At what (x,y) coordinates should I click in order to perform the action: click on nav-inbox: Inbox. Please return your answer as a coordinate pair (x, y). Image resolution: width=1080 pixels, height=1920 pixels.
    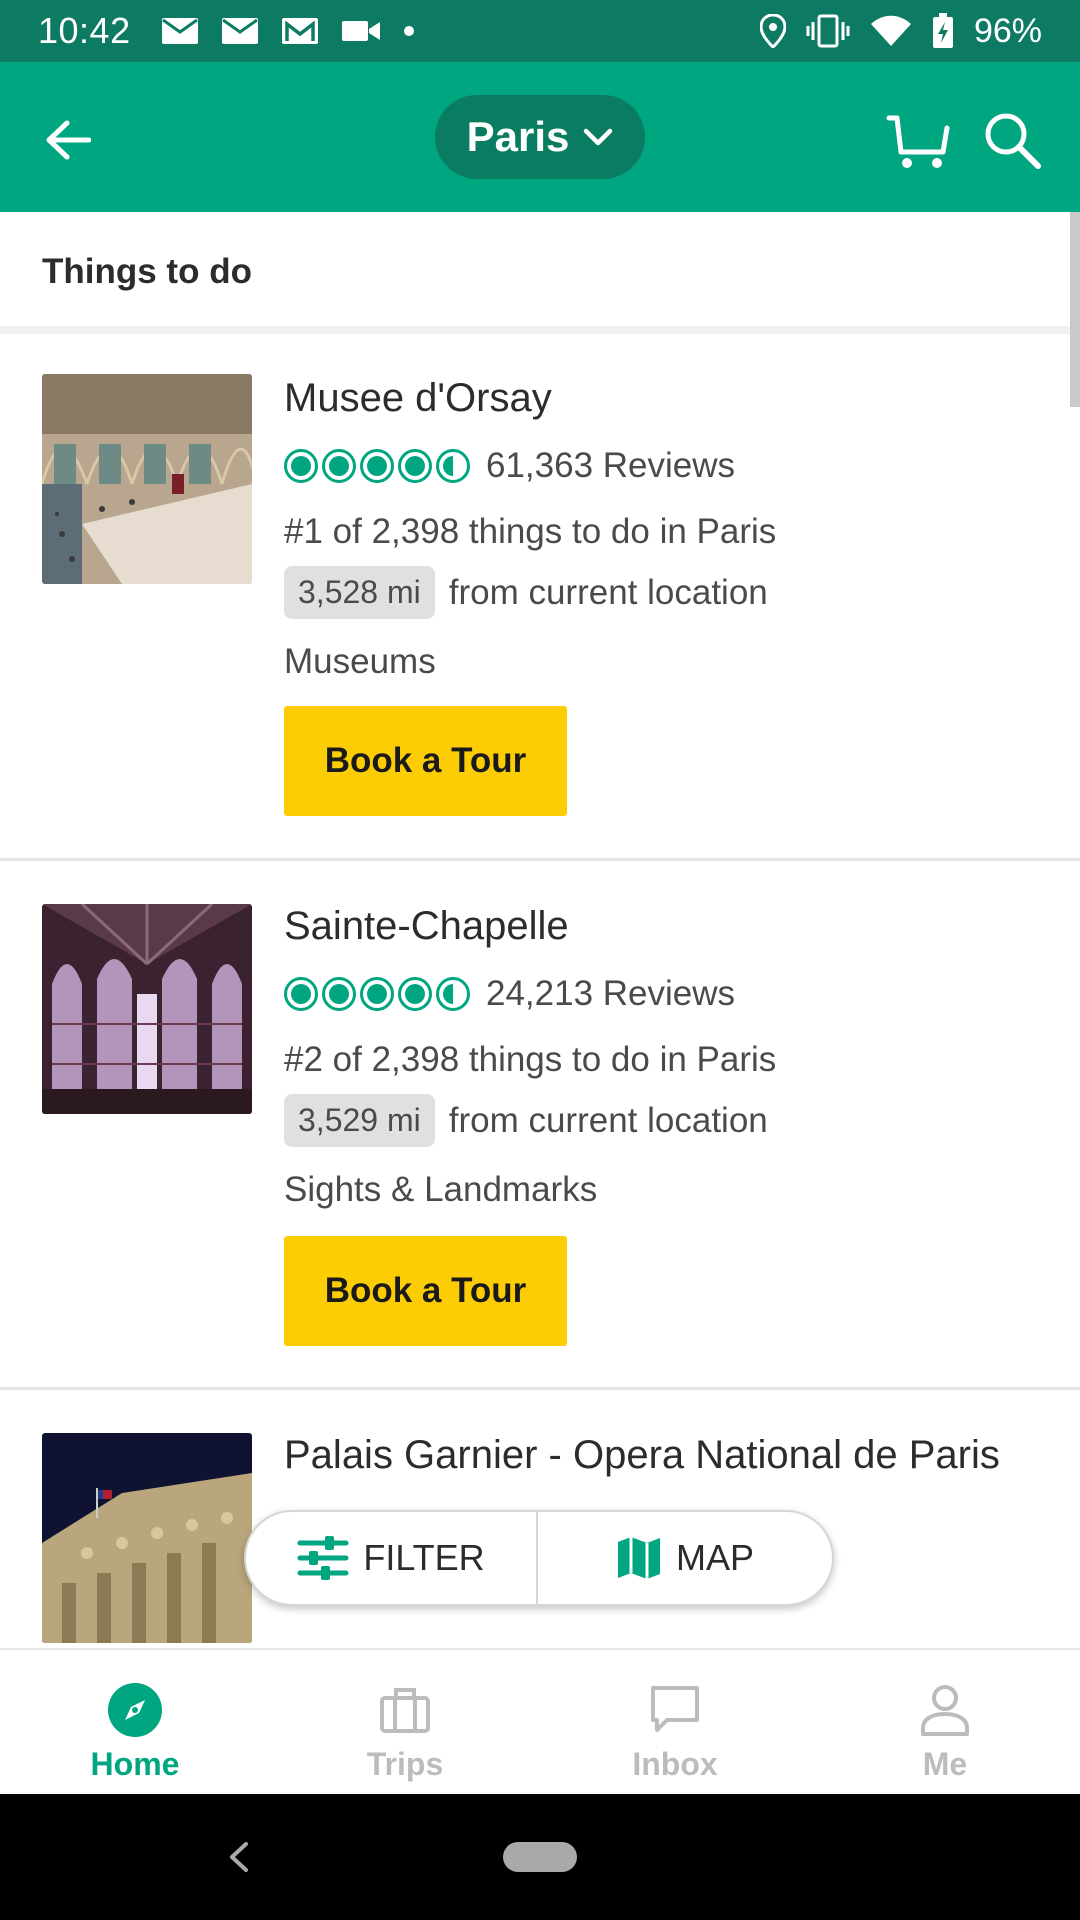
    Looking at the image, I should click on (675, 1722).